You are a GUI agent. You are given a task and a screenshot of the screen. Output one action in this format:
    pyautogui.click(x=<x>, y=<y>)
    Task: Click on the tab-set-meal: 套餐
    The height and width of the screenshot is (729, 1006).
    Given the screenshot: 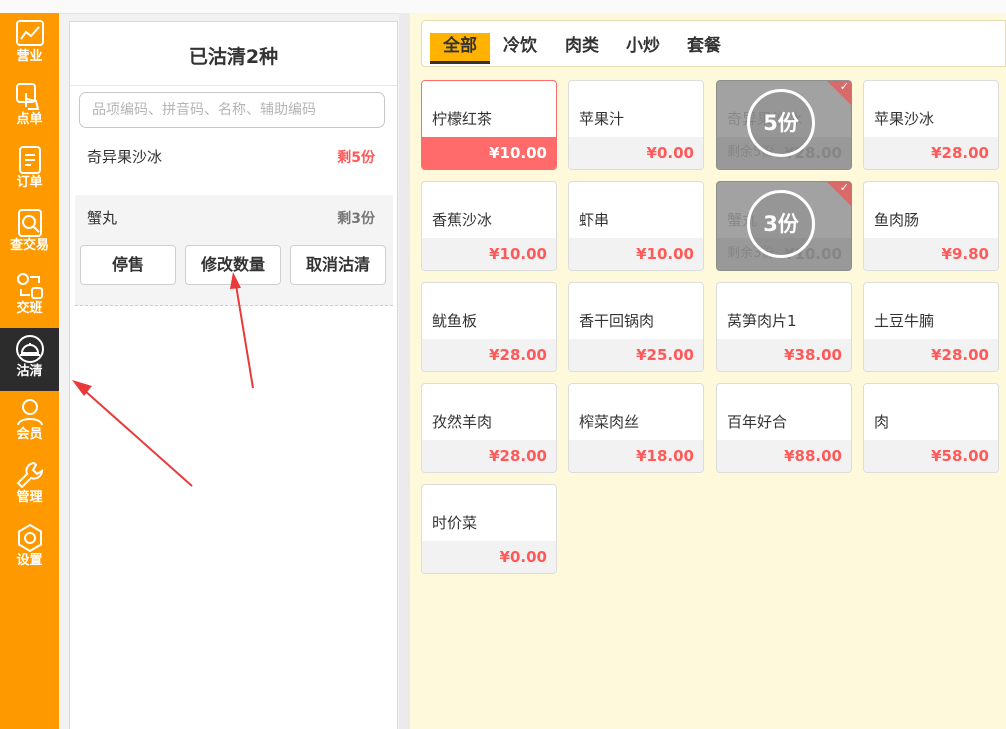 What is the action you would take?
    pyautogui.click(x=704, y=48)
    